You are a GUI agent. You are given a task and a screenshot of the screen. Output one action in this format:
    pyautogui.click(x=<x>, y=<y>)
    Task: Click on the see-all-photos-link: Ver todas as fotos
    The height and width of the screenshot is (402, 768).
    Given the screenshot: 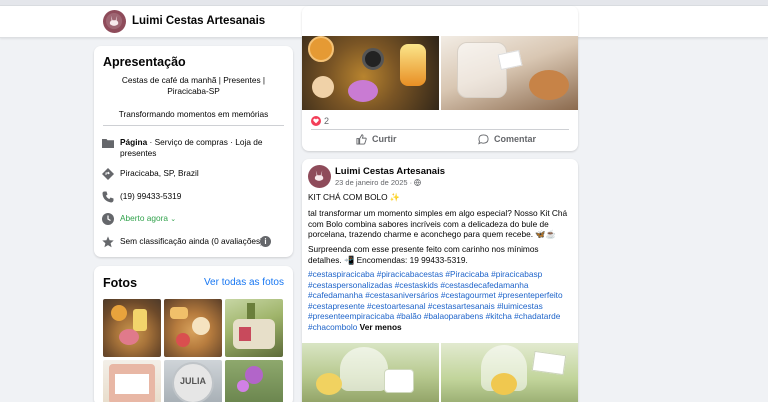 What is the action you would take?
    pyautogui.click(x=244, y=282)
    